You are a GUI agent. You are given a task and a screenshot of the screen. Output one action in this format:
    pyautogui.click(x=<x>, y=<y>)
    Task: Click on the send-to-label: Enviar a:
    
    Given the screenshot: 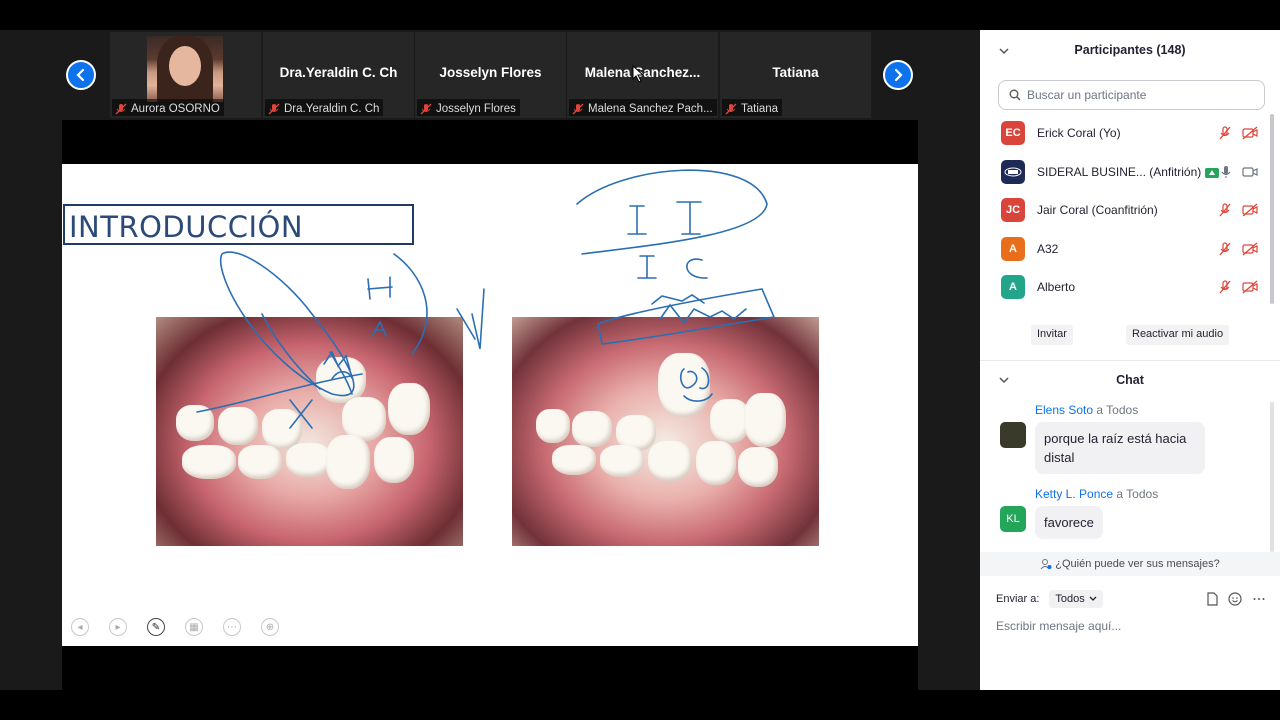 What is the action you would take?
    pyautogui.click(x=1018, y=599)
    